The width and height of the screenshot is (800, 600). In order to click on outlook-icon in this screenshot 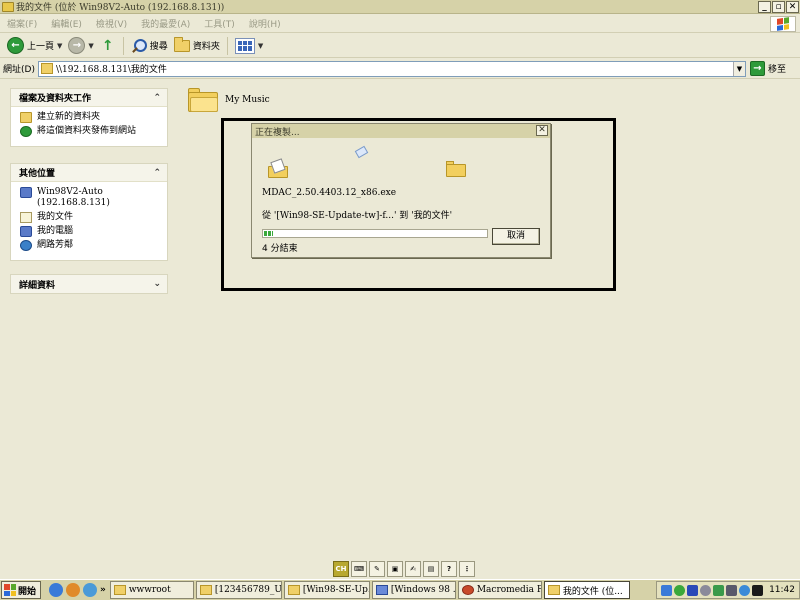, I will do `click(90, 590)`.